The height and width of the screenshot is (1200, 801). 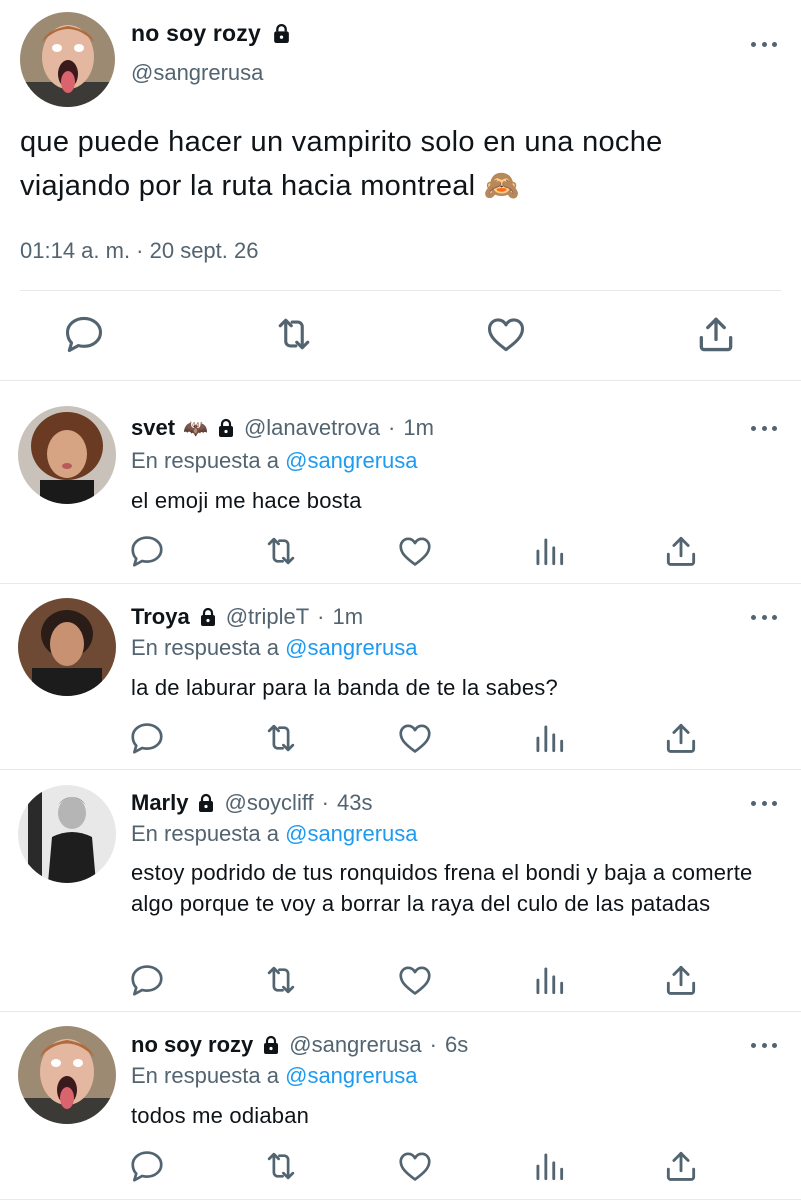 What do you see at coordinates (159, 803) in the screenshot?
I see `display-name: Marly` at bounding box center [159, 803].